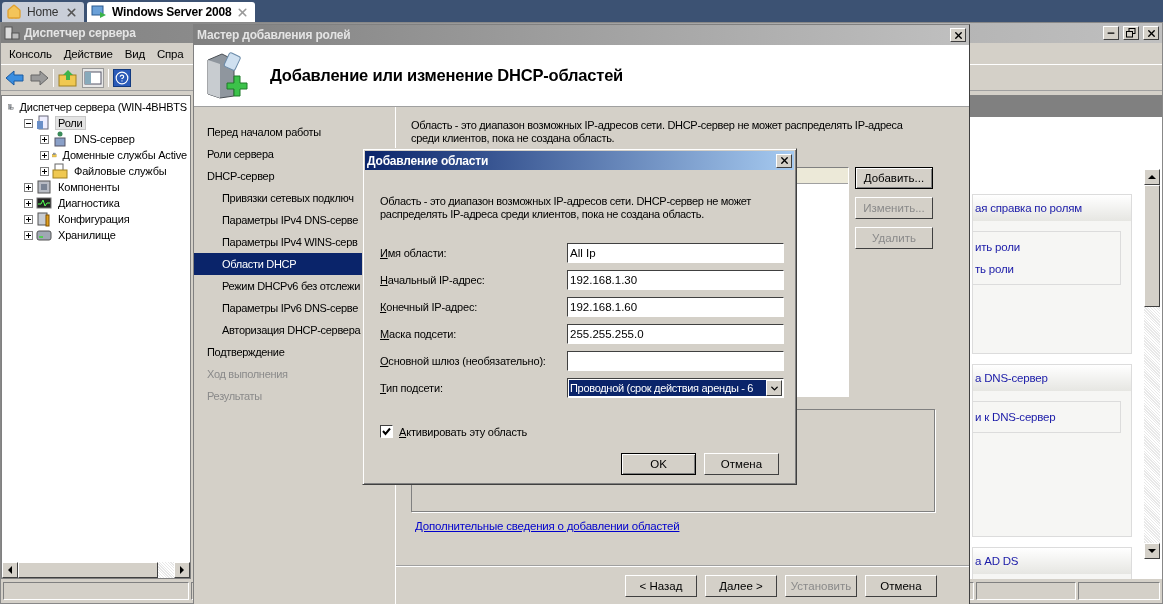 Image resolution: width=1163 pixels, height=604 pixels. Describe the element at coordinates (30, 53) in the screenshot. I see `menu-item: Консоль` at that location.